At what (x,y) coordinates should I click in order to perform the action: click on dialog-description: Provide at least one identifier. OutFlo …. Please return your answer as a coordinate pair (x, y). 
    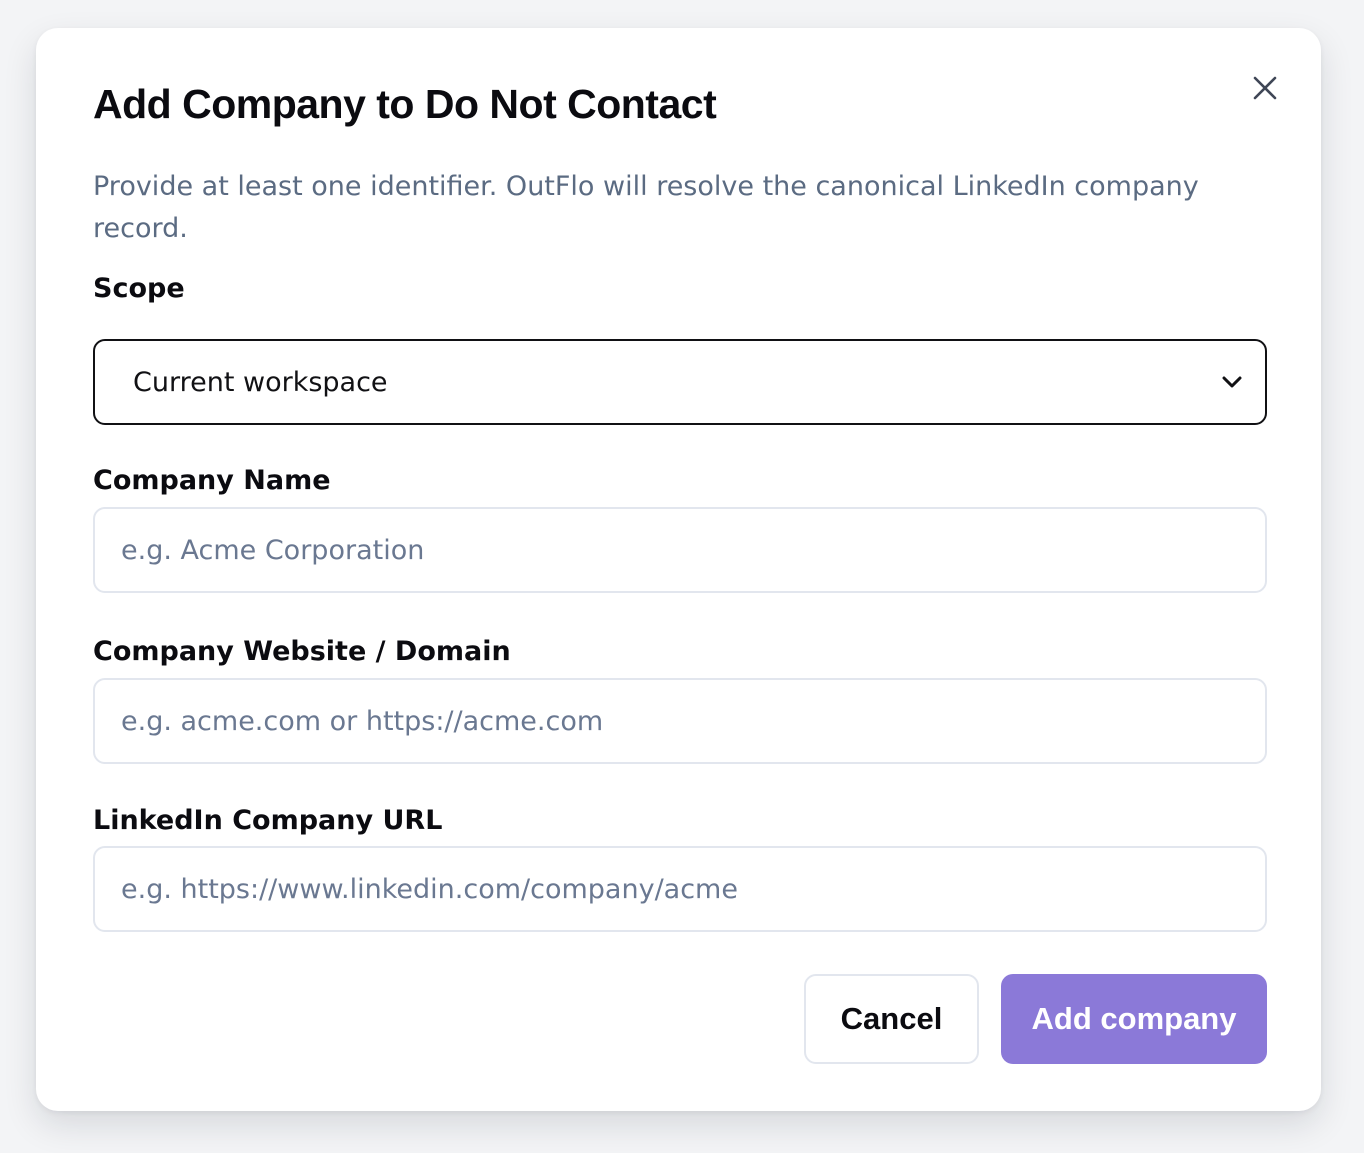
    Looking at the image, I should click on (646, 207).